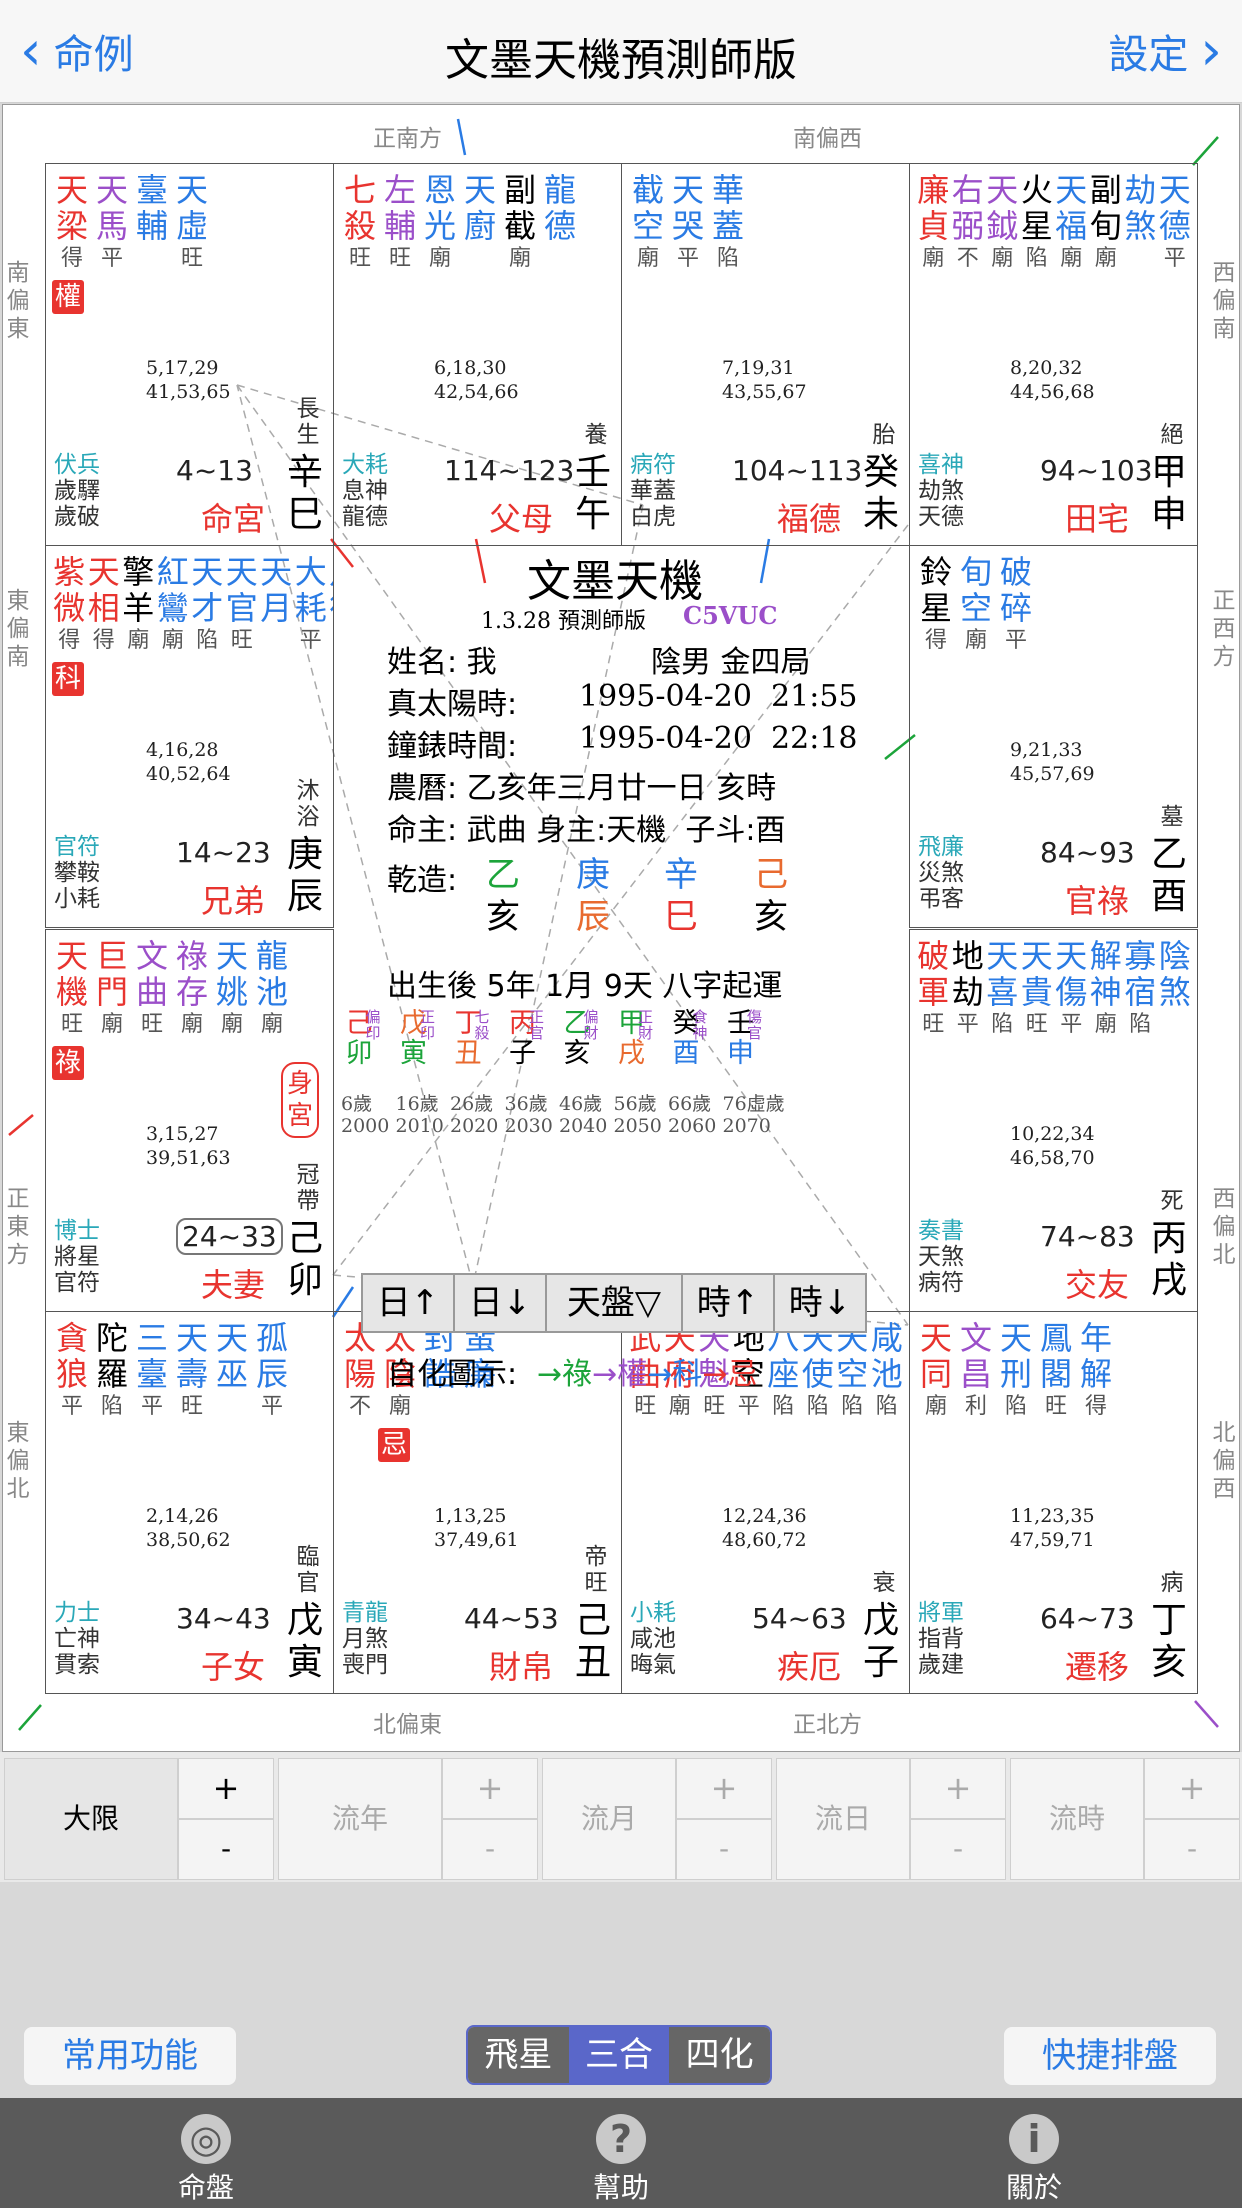  I want to click on star: 天德平, so click(1175, 223).